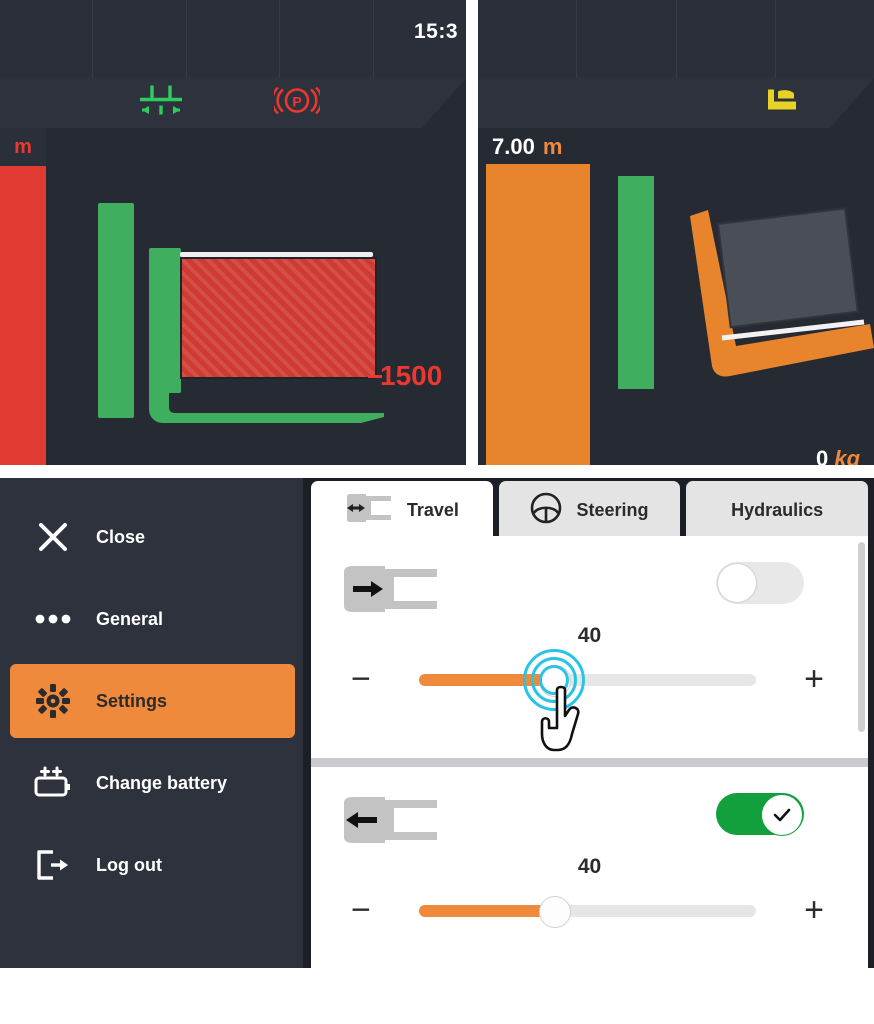 This screenshot has width=874, height=1024. Describe the element at coordinates (861, 637) in the screenshot. I see `content-scrollbar` at that location.